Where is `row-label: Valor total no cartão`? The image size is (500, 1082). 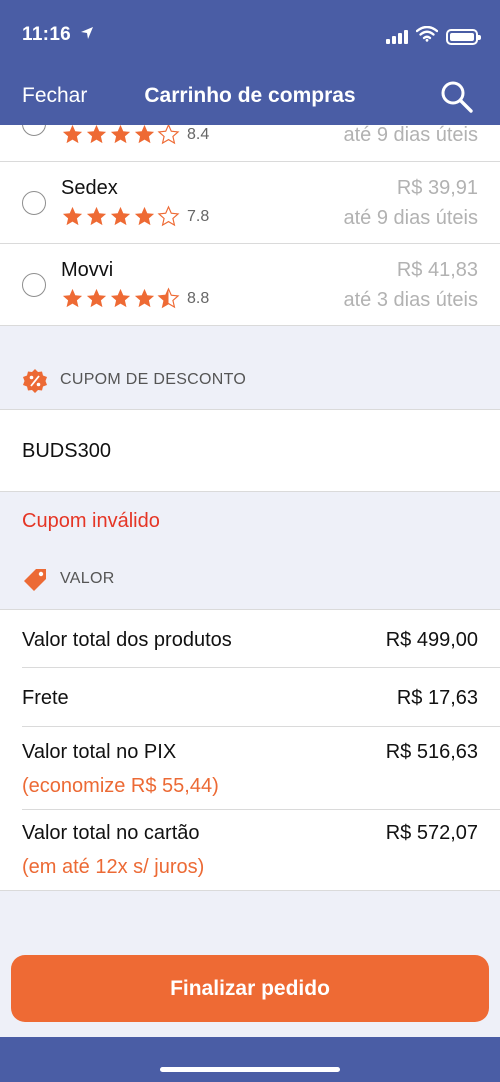 row-label: Valor total no cartão is located at coordinates (111, 833).